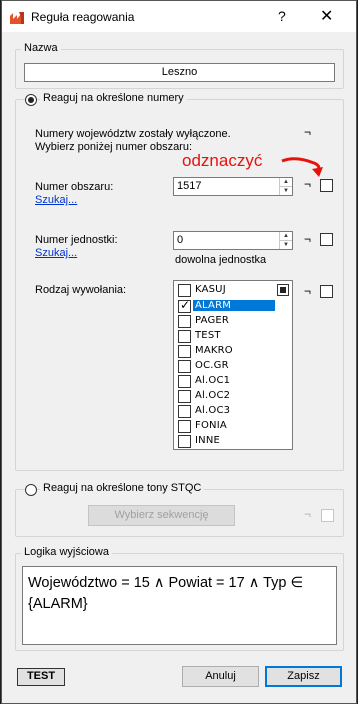 This screenshot has width=358, height=704. Describe the element at coordinates (285, 186) in the screenshot. I see `area-number-spinner: ▲ ▼` at that location.